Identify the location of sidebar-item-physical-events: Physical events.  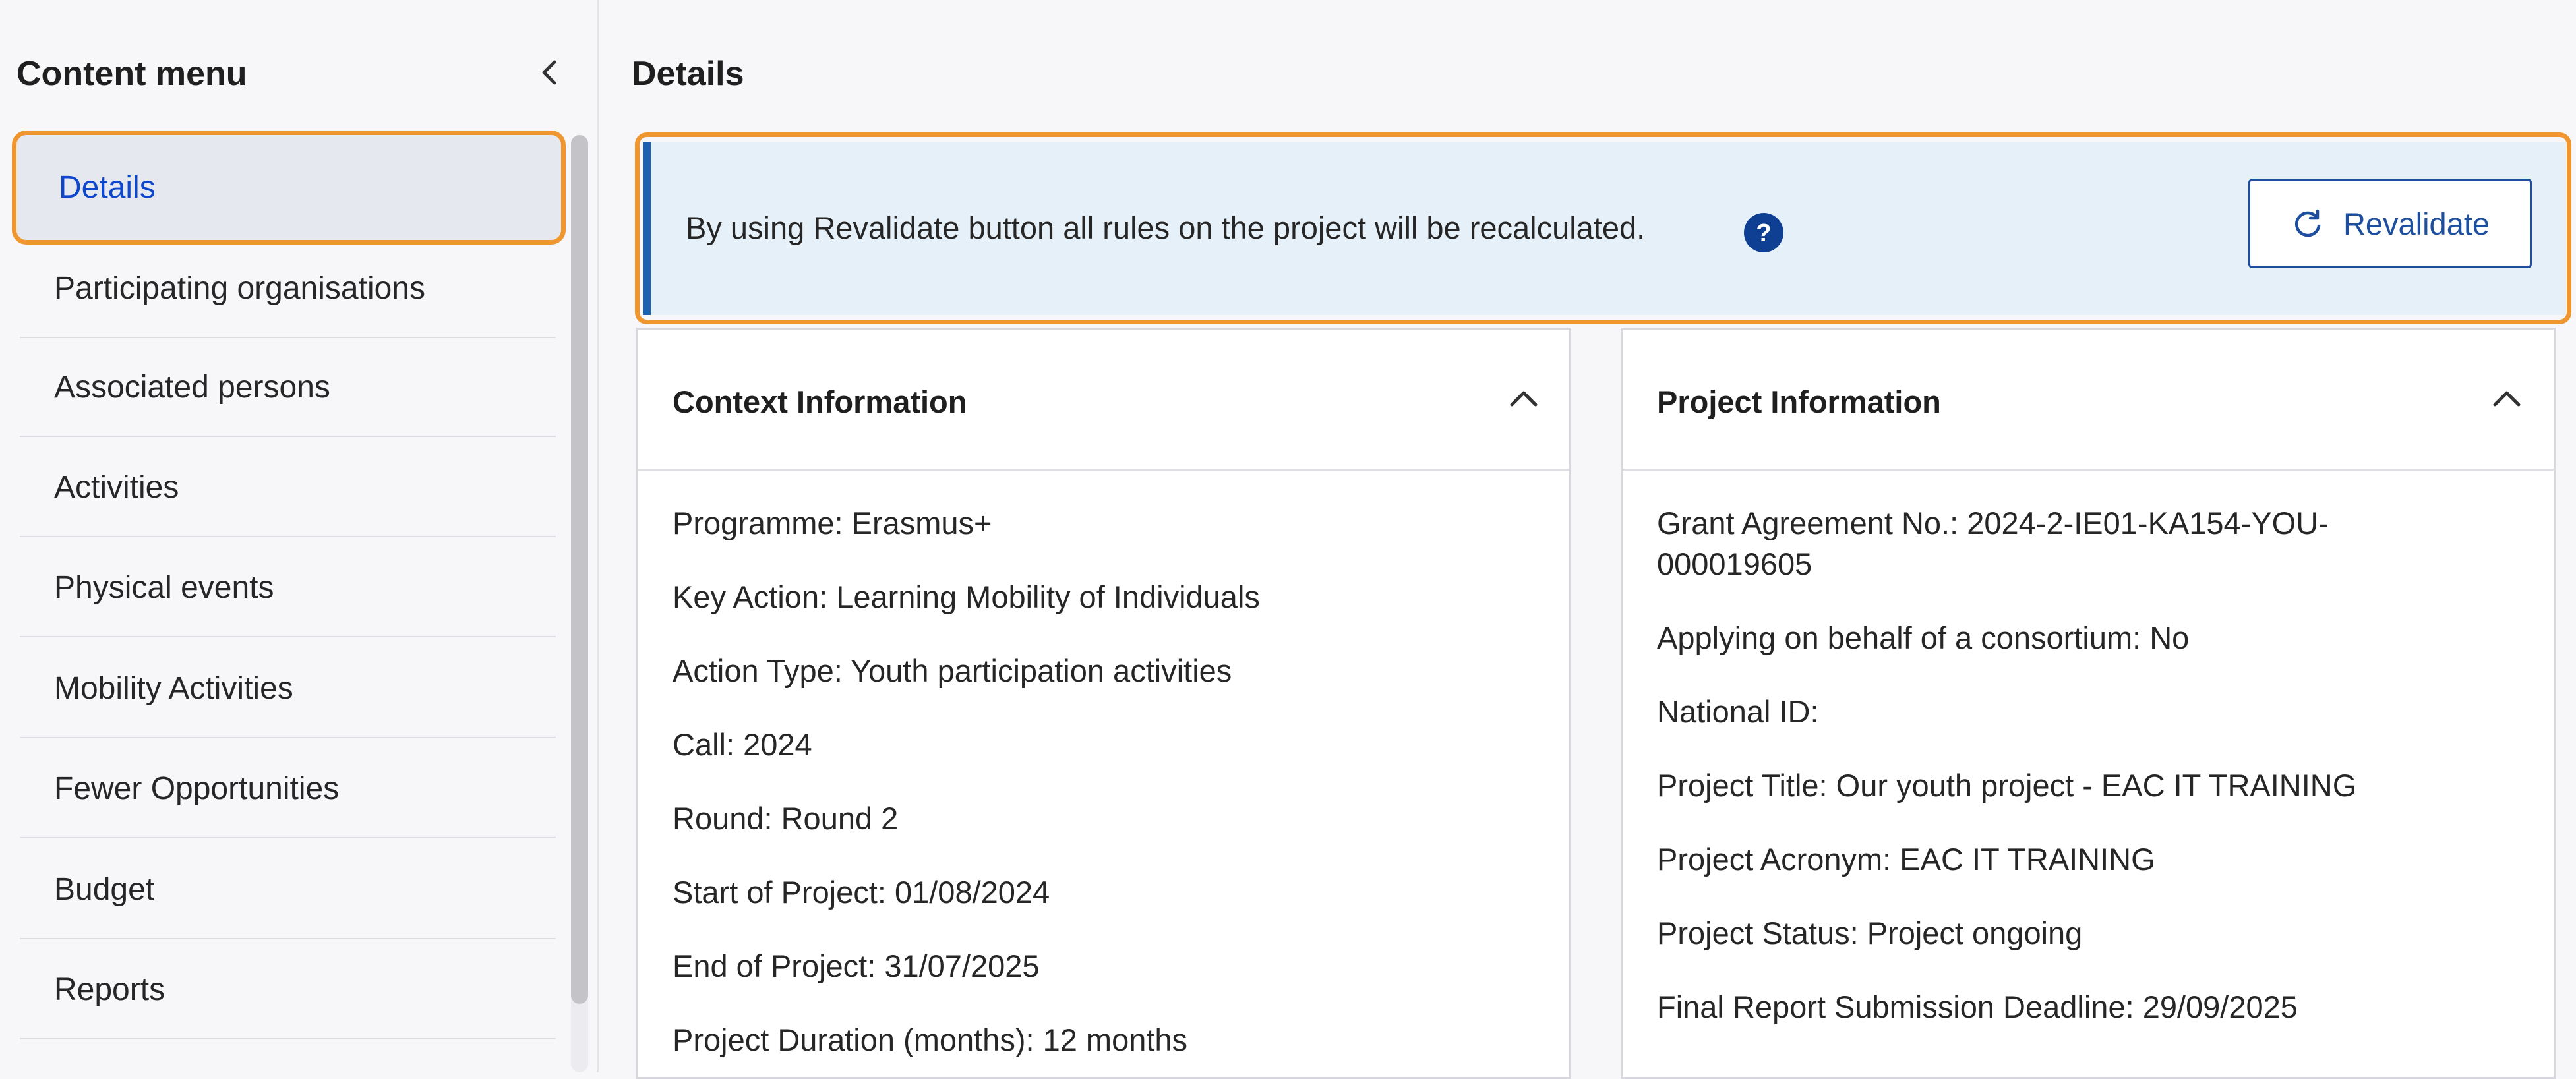
(288, 588).